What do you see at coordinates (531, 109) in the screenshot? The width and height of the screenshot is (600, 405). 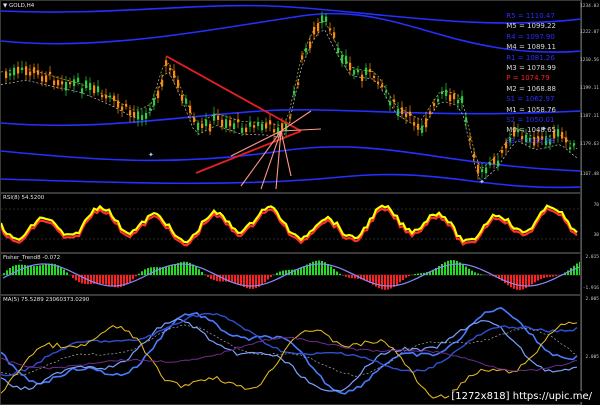 I see `pivot-level: M1 = 1058.76` at bounding box center [531, 109].